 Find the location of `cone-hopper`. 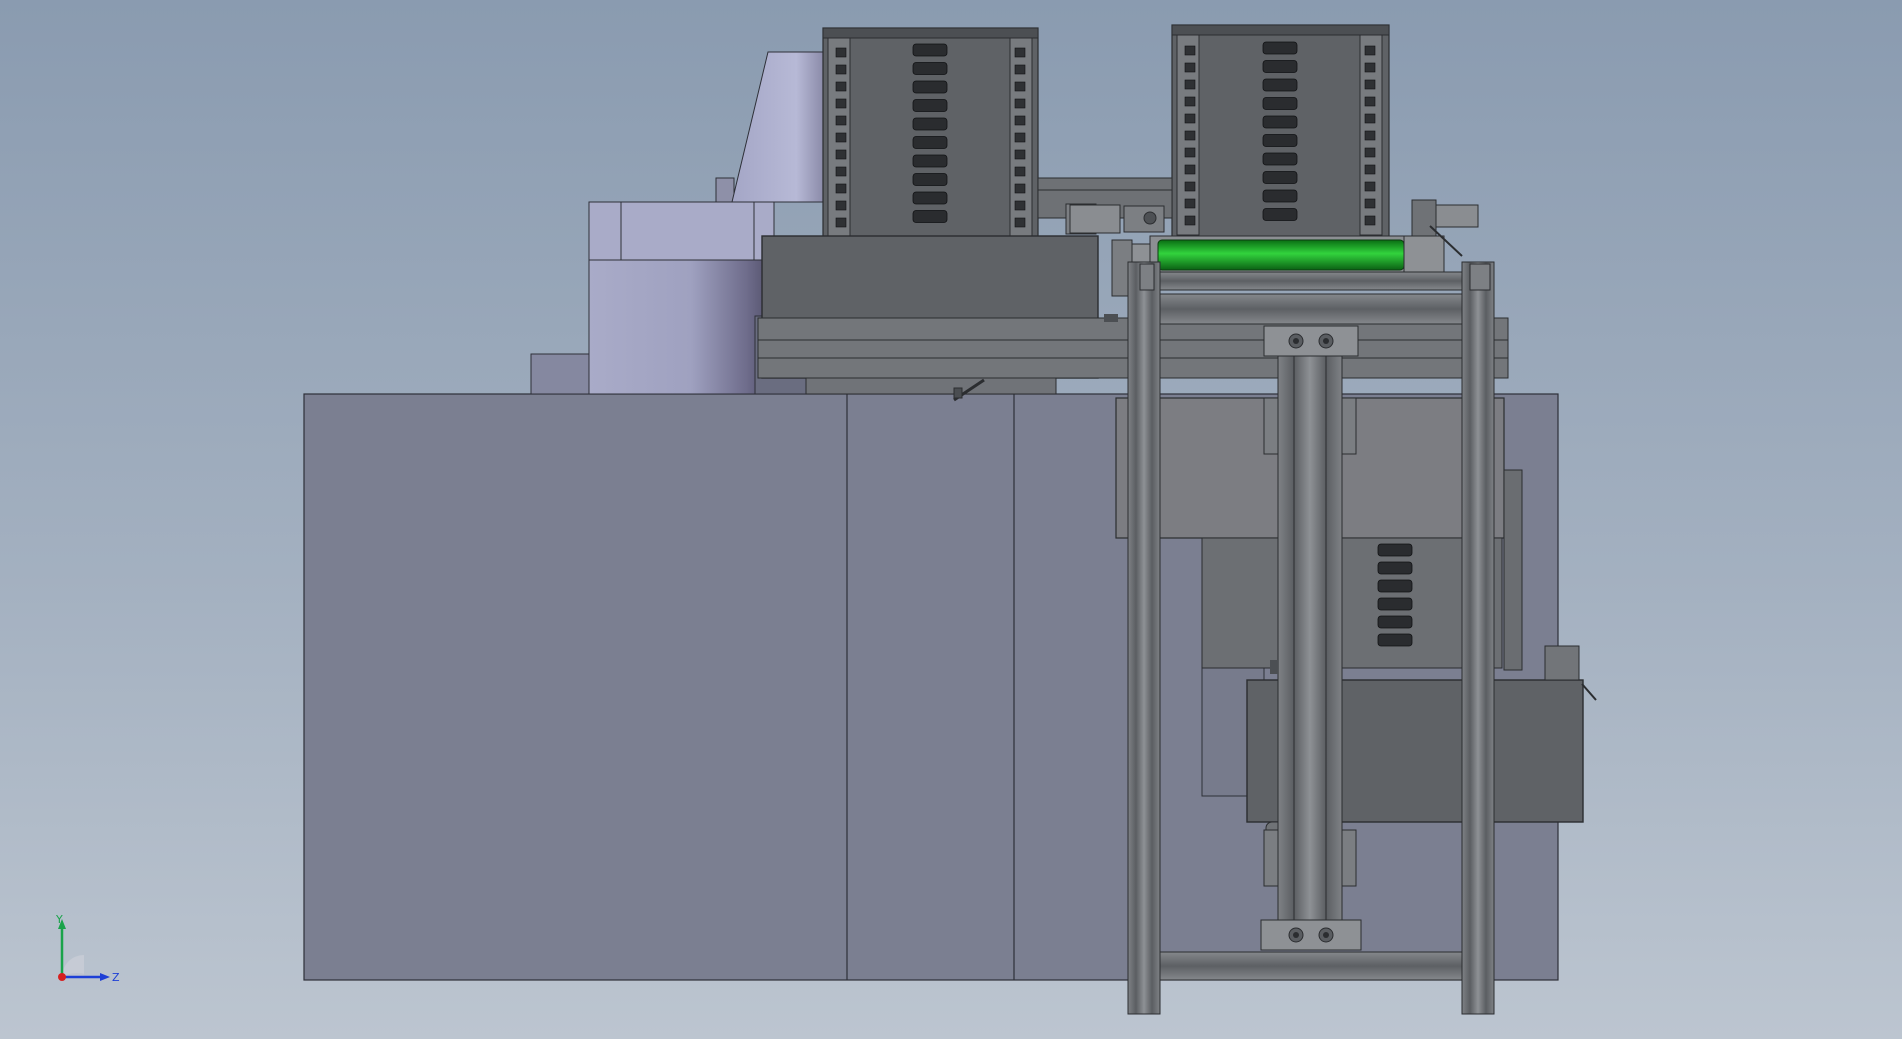

cone-hopper is located at coordinates (778, 127).